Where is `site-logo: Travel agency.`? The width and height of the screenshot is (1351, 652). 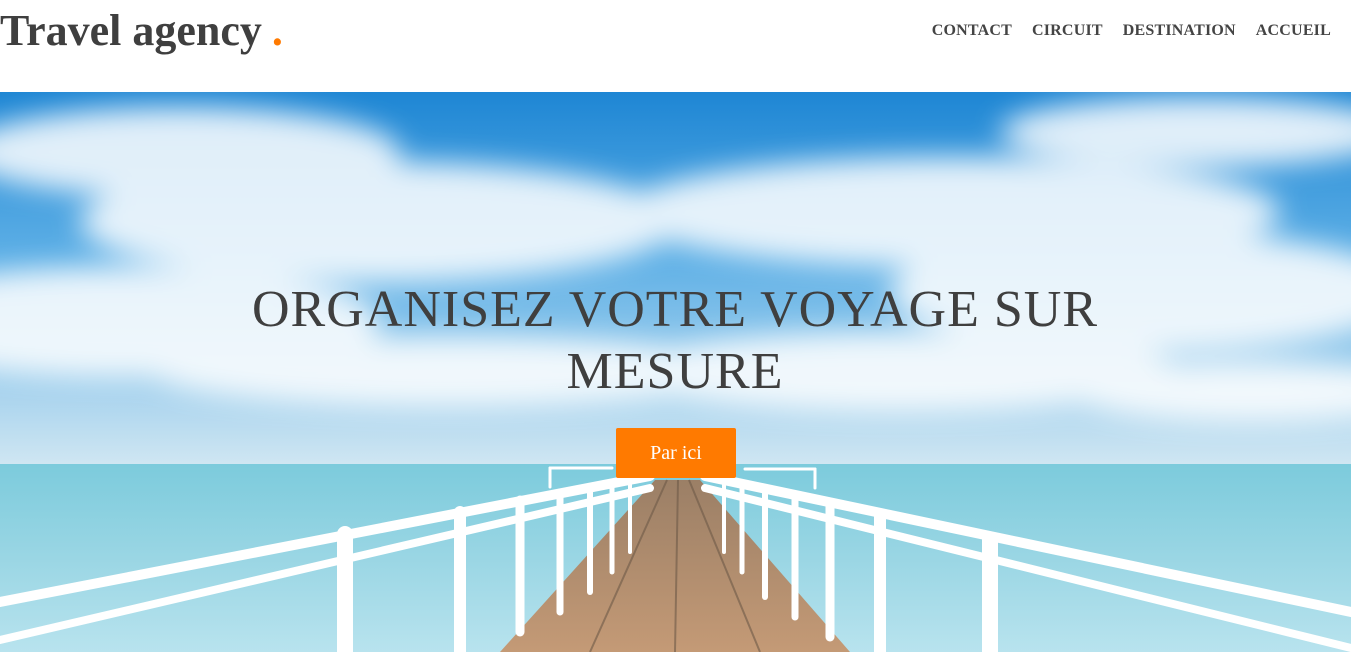
site-logo: Travel agency. is located at coordinates (141, 31).